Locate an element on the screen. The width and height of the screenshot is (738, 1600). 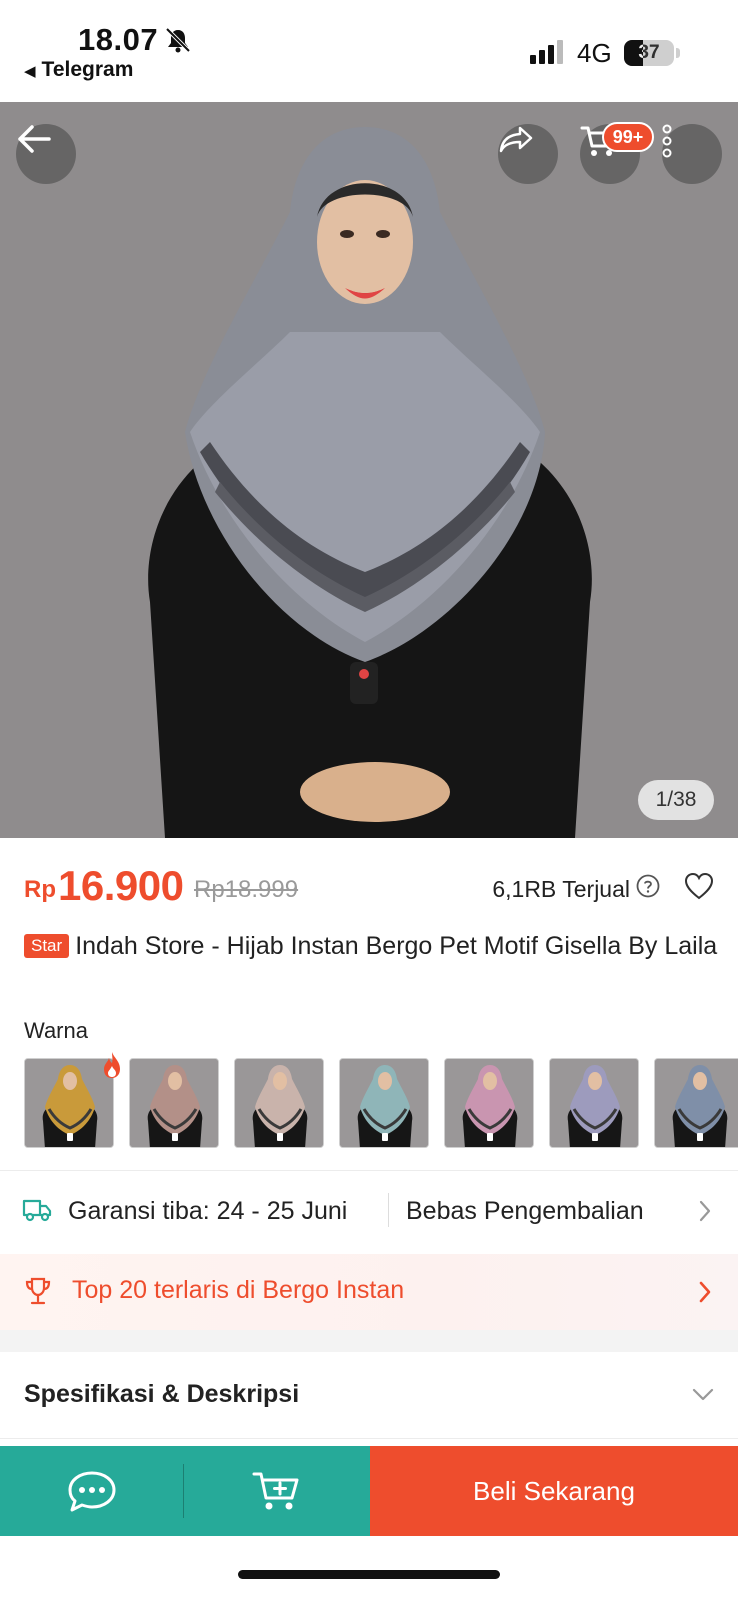
battery-level: 37 is located at coordinates (649, 52).